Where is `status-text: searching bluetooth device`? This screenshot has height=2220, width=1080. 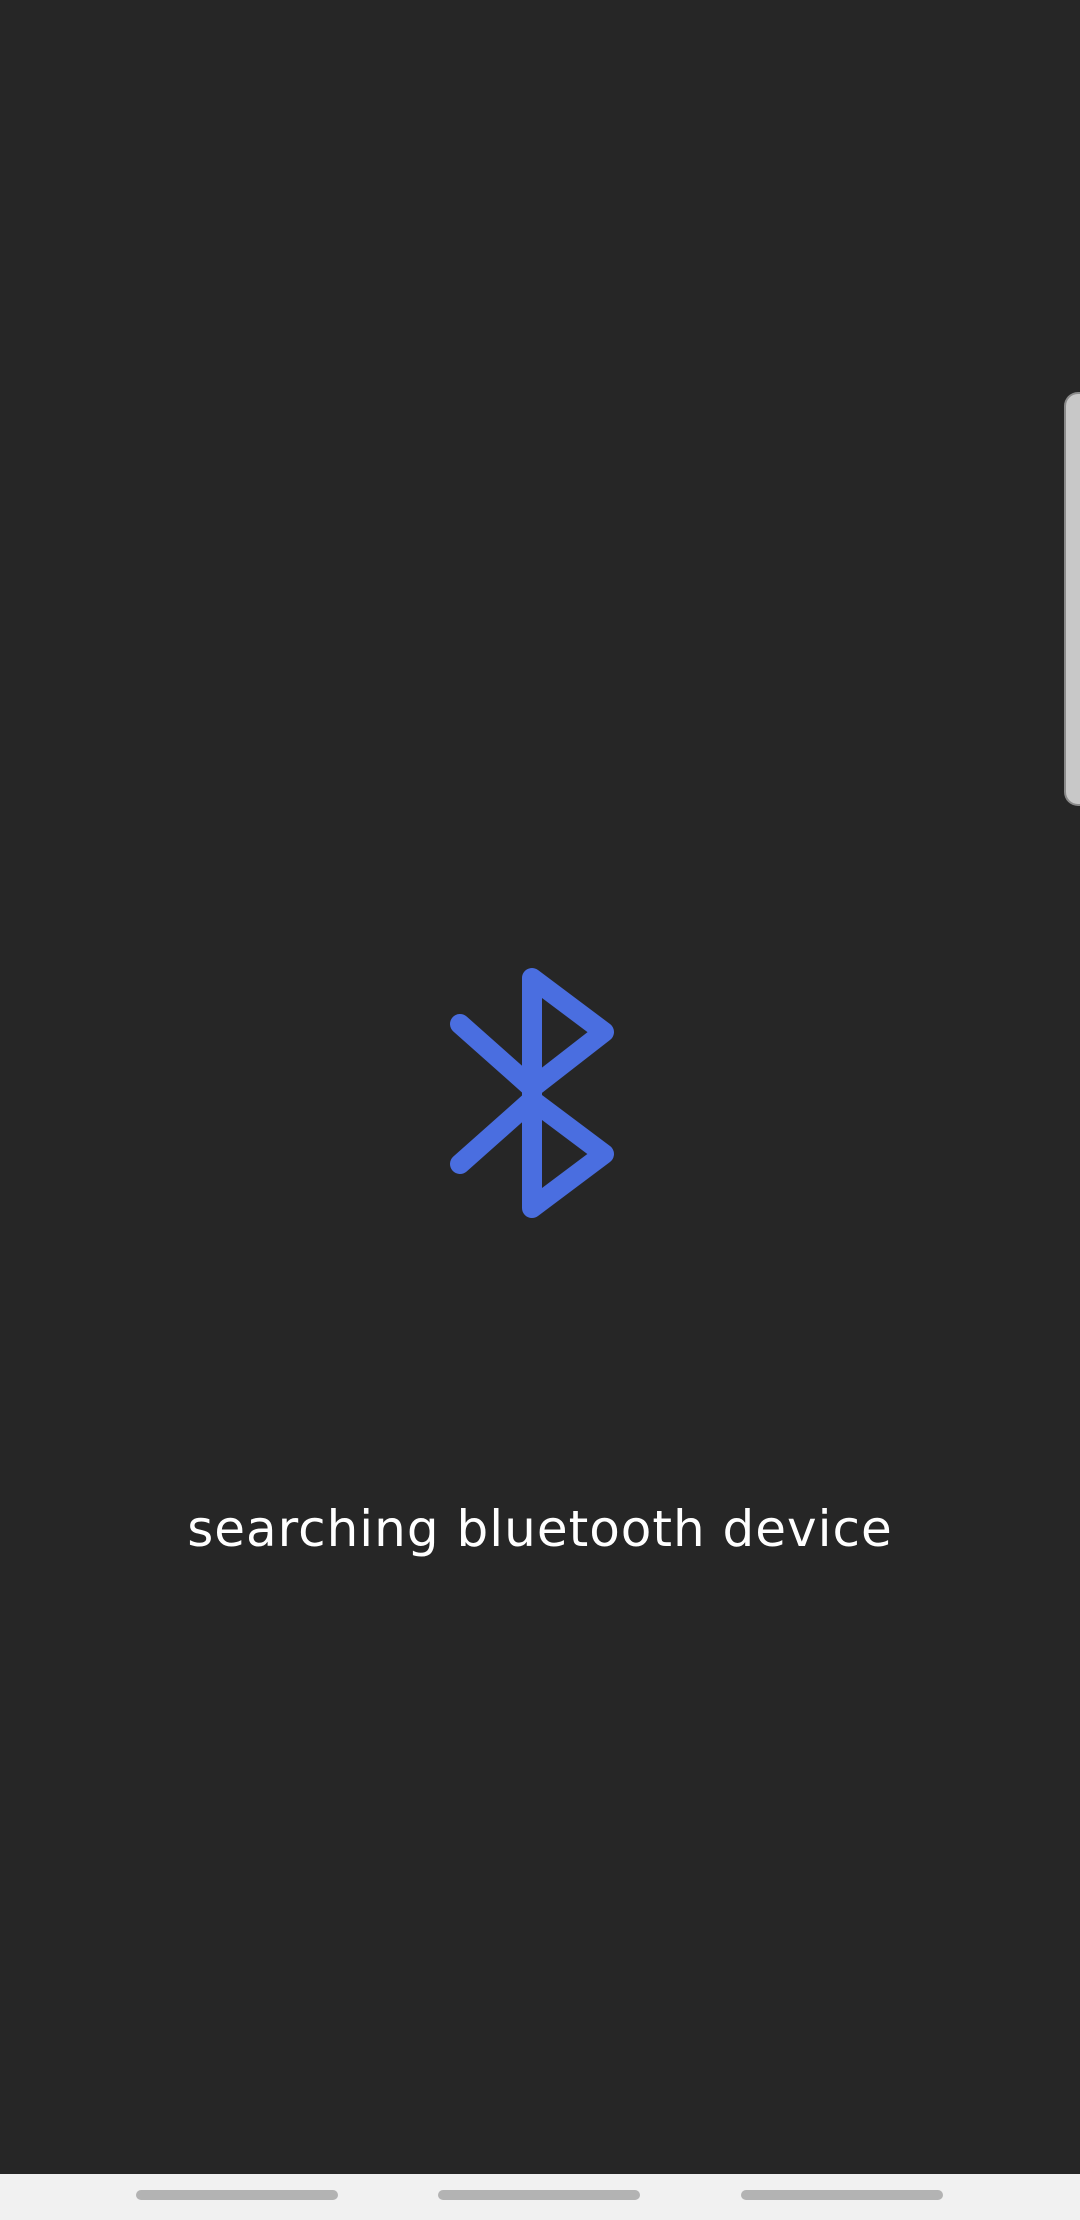 status-text: searching bluetooth device is located at coordinates (540, 1529).